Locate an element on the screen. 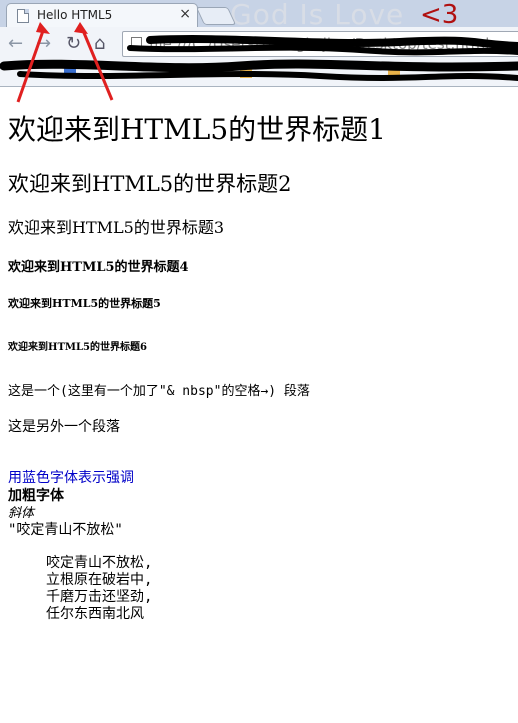 The height and width of the screenshot is (723, 518). tab-hello-html5: Hello HTML5 × is located at coordinates (102, 15).